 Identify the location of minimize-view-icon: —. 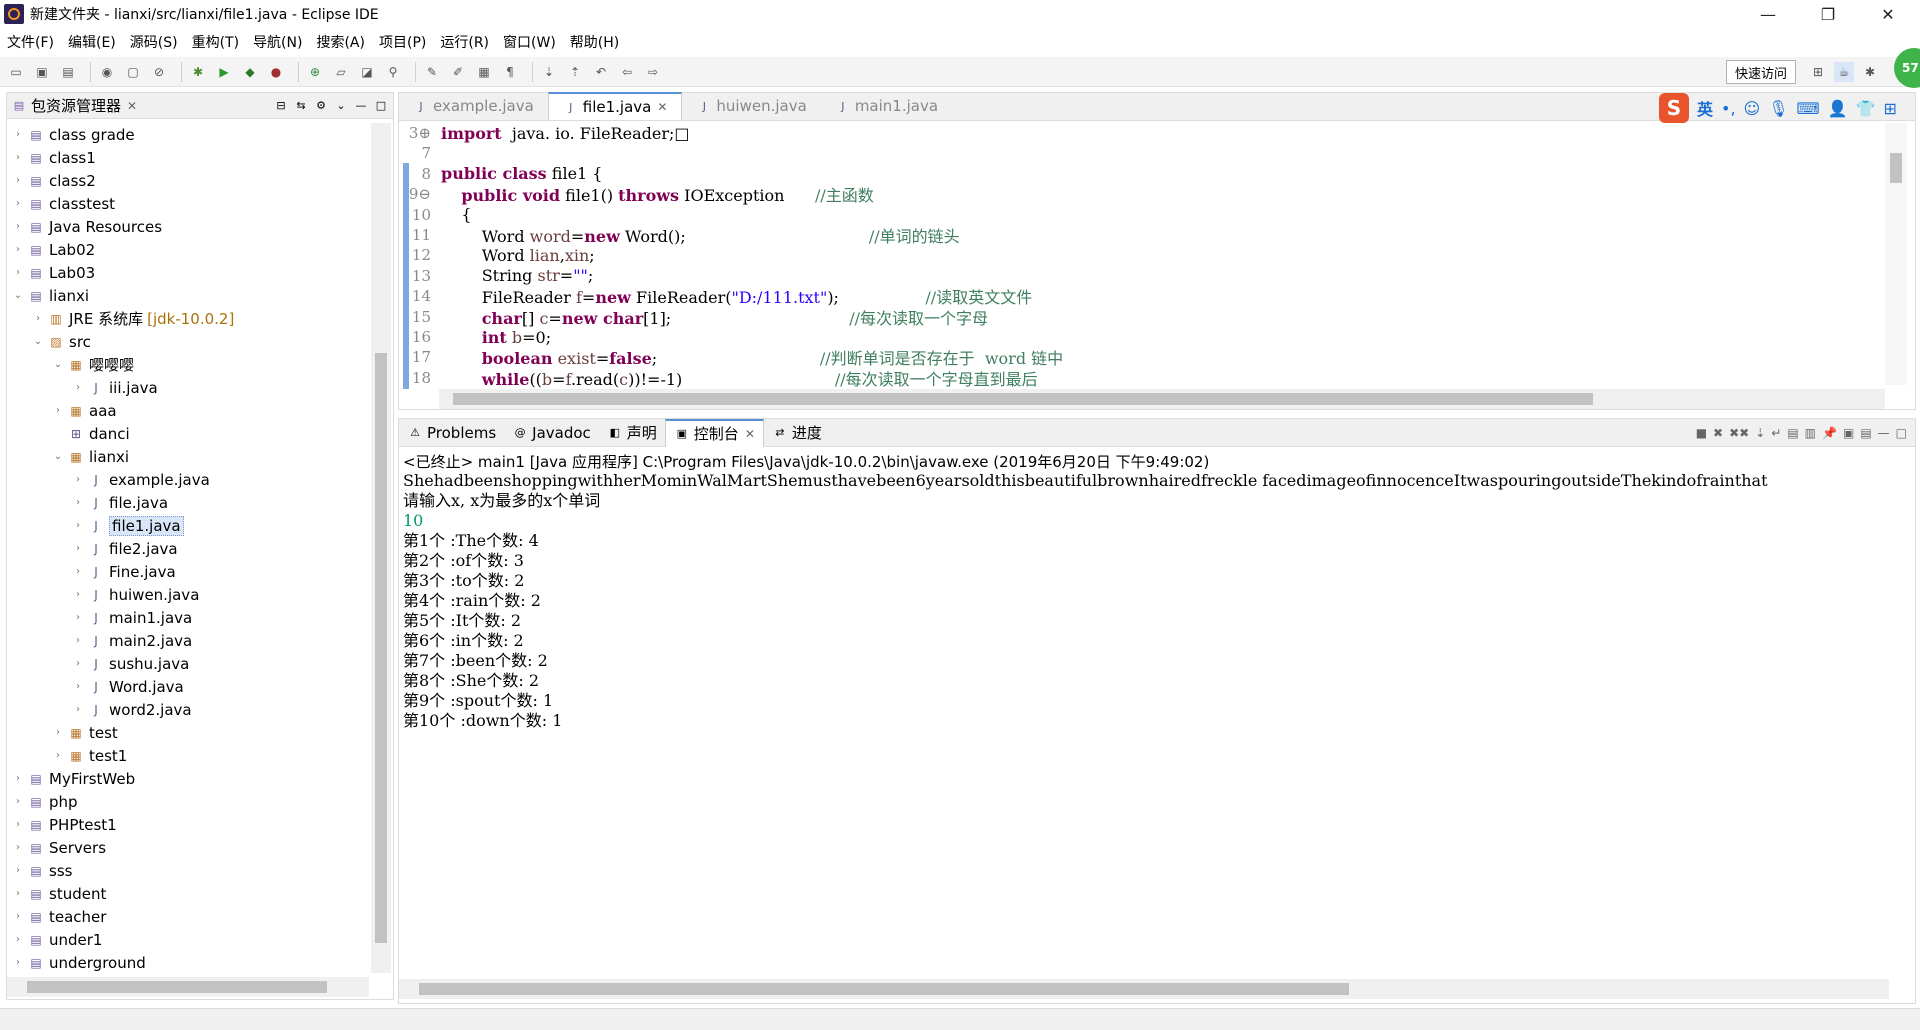
(361, 106).